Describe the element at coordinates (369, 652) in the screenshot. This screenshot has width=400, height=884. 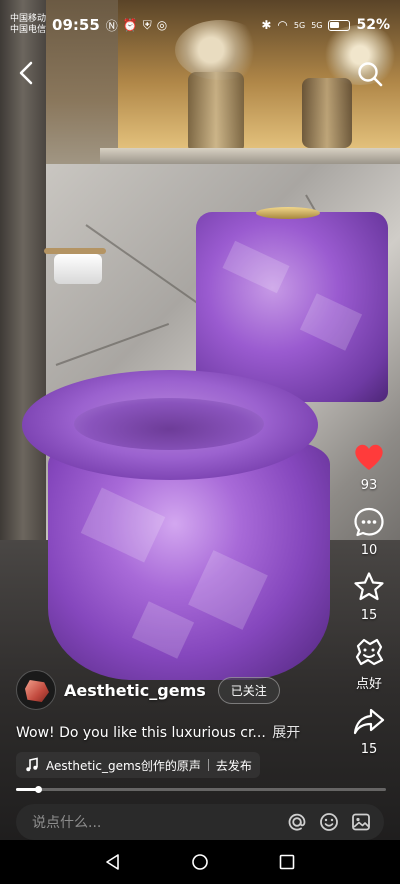
I see `recommend-icon` at that location.